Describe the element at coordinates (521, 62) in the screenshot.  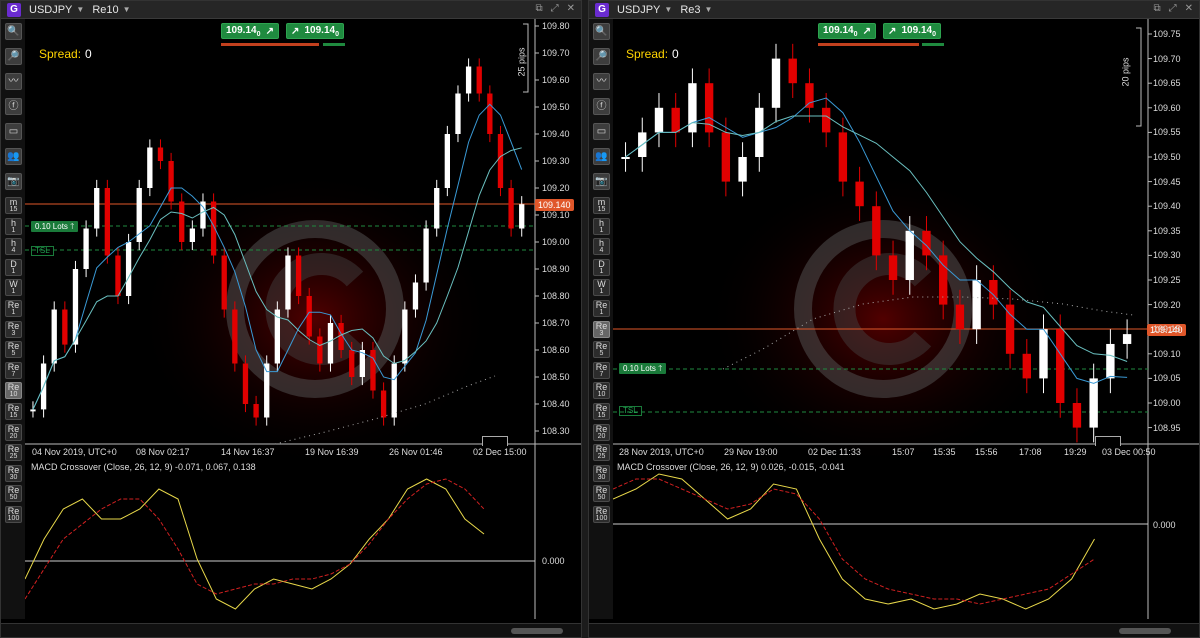
I see `pips-scale-label: 25 pips` at that location.